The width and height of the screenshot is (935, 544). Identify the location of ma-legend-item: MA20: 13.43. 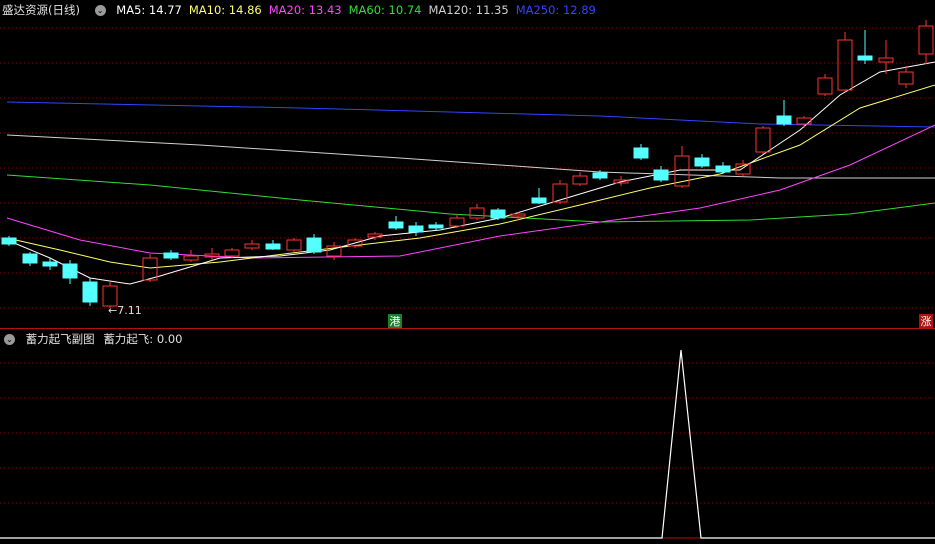
(305, 10).